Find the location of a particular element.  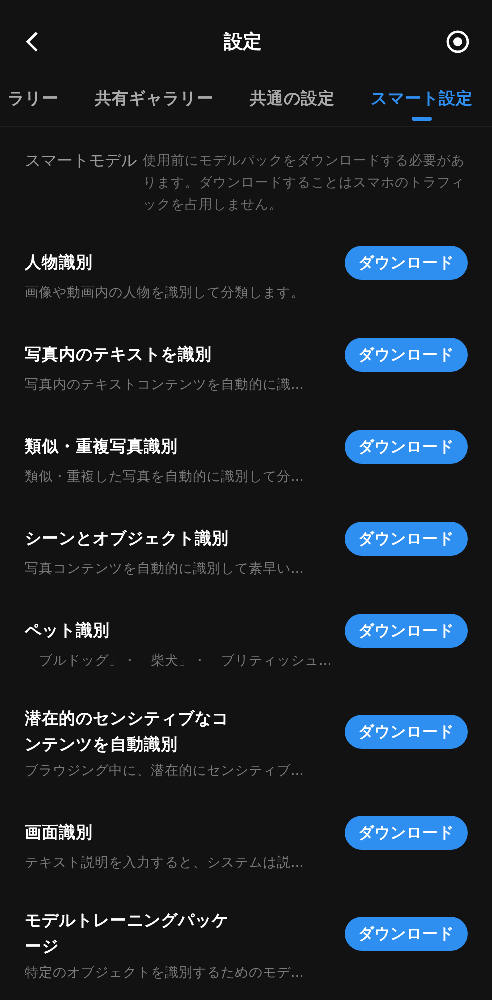

back-icon is located at coordinates (32, 42).